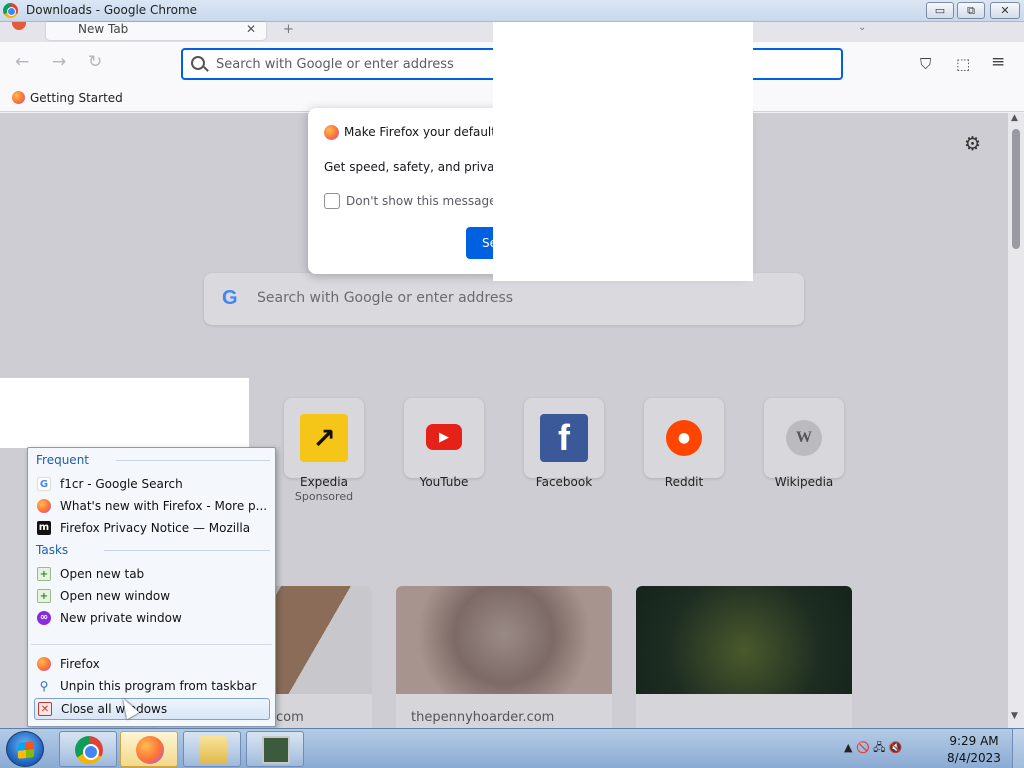 The image size is (1024, 768). What do you see at coordinates (940, 10) in the screenshot?
I see `minimize-button: ▭` at bounding box center [940, 10].